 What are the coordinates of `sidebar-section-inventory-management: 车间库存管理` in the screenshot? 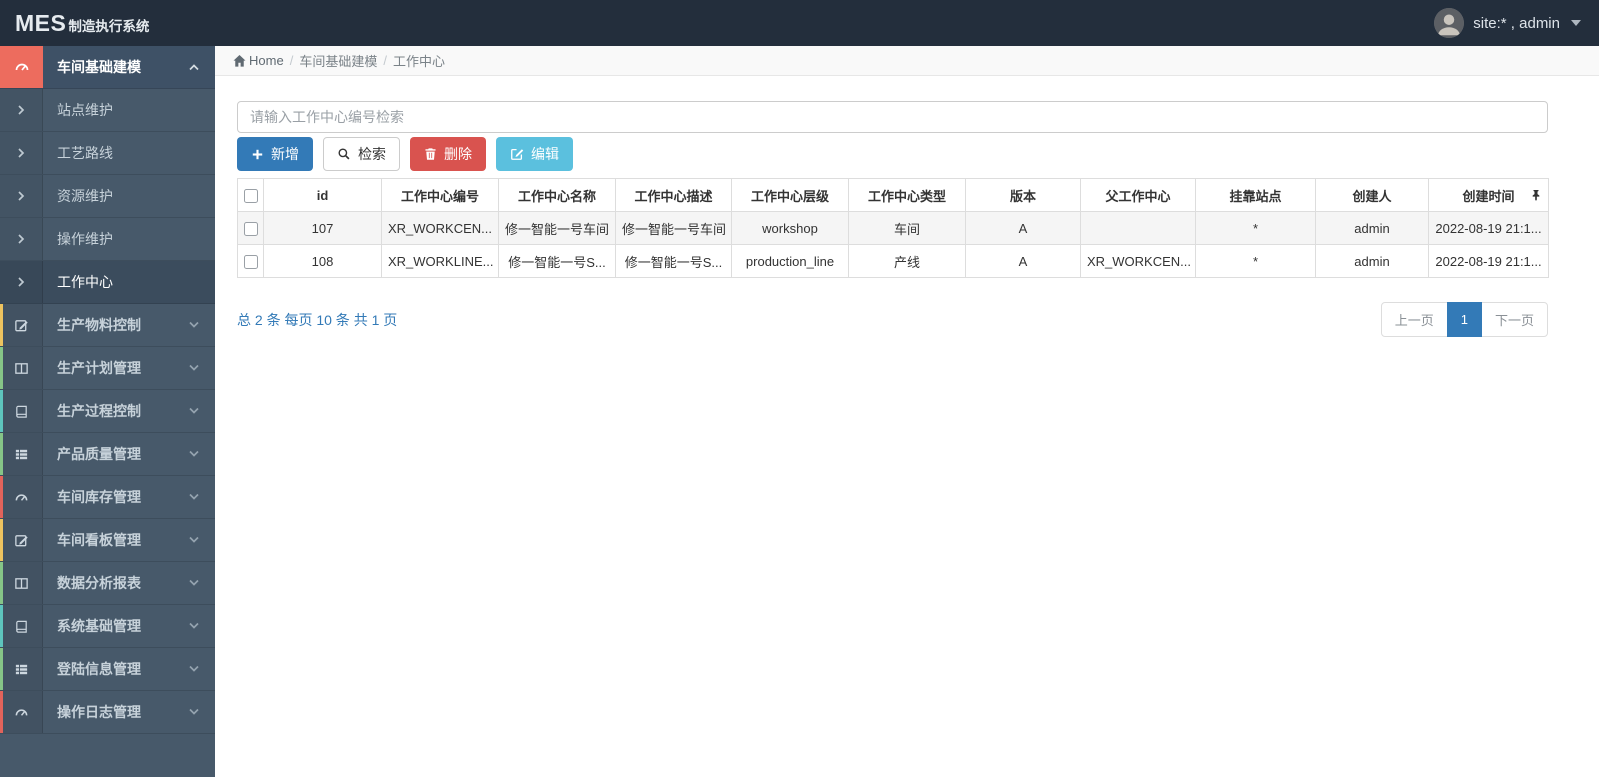 It's located at (107, 497).